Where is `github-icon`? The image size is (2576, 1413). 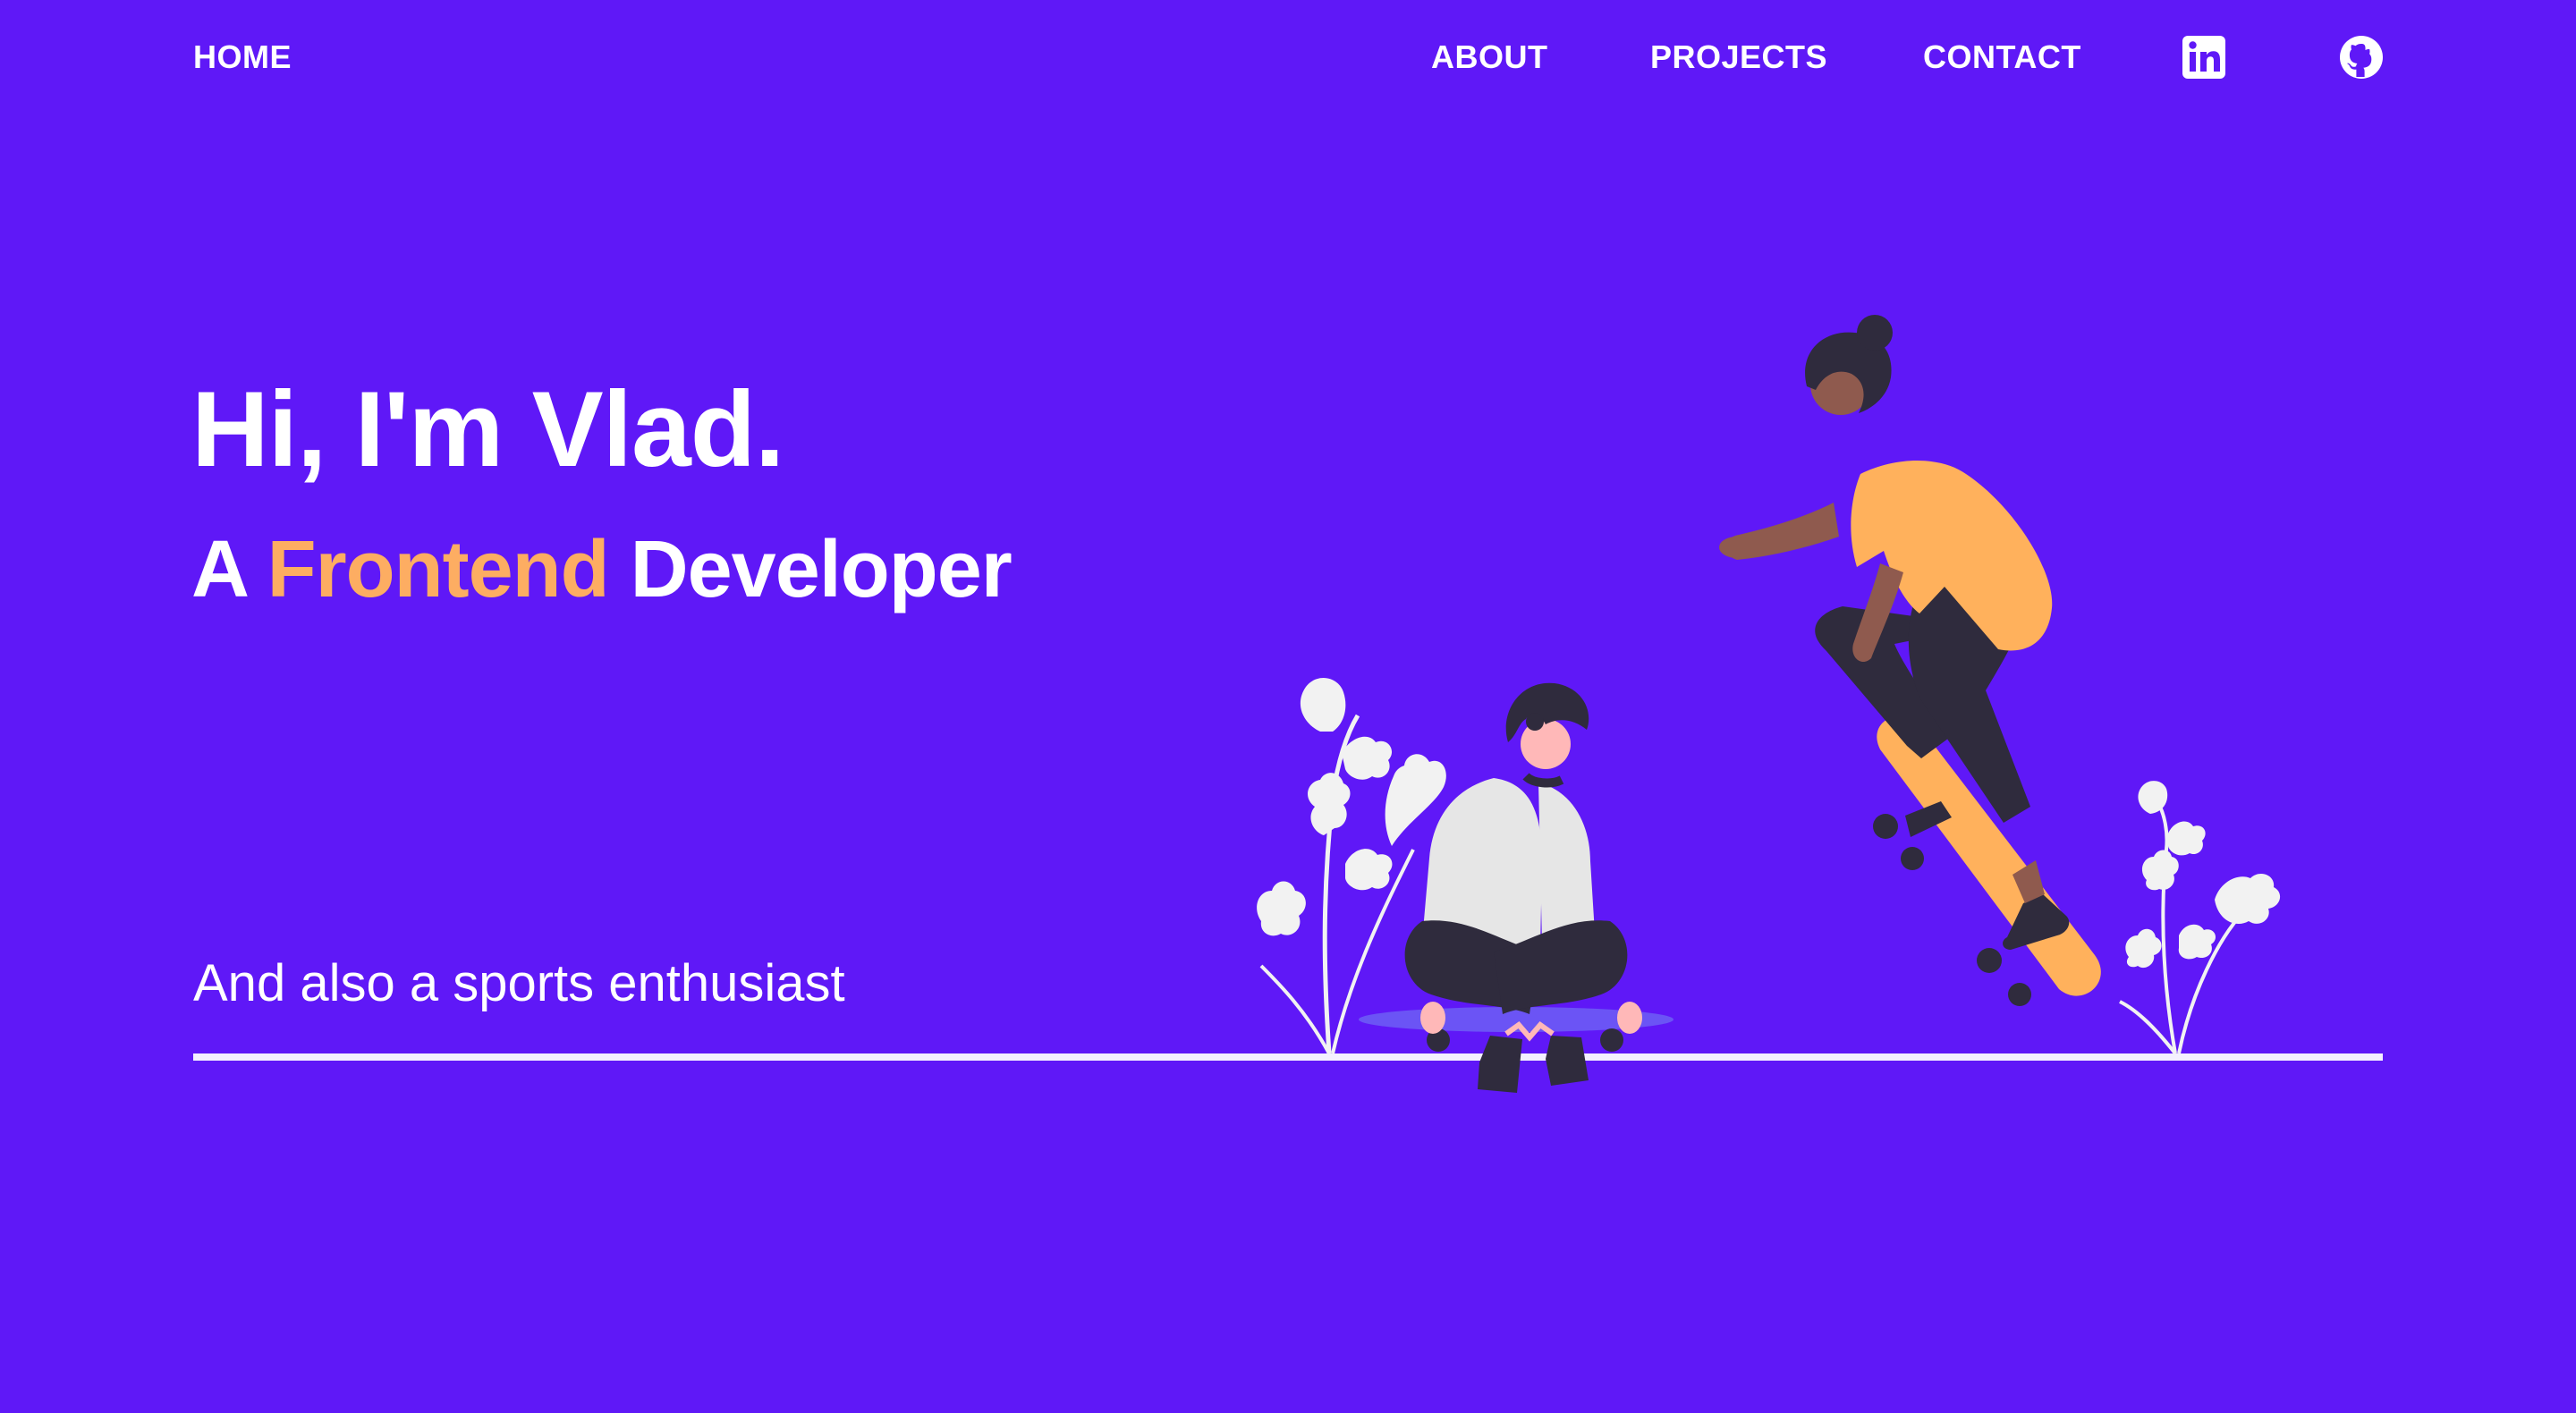 github-icon is located at coordinates (2361, 57).